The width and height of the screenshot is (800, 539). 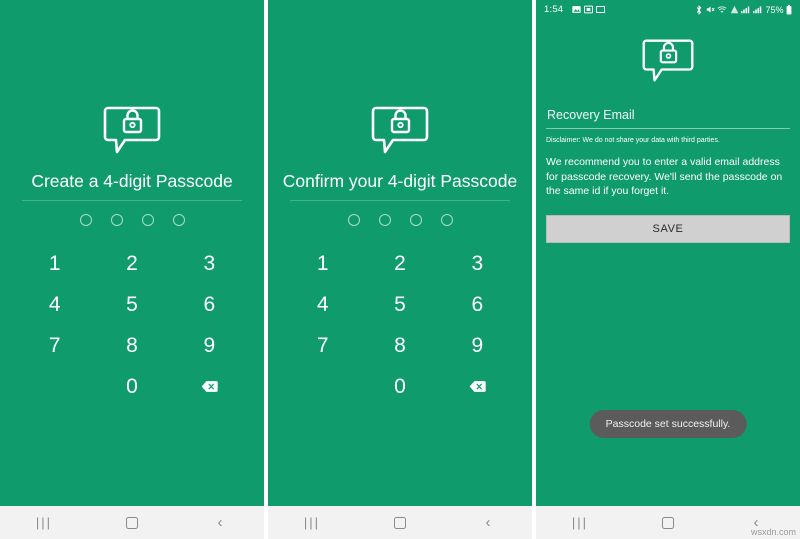 I want to click on signal-icon, so click(x=745, y=9).